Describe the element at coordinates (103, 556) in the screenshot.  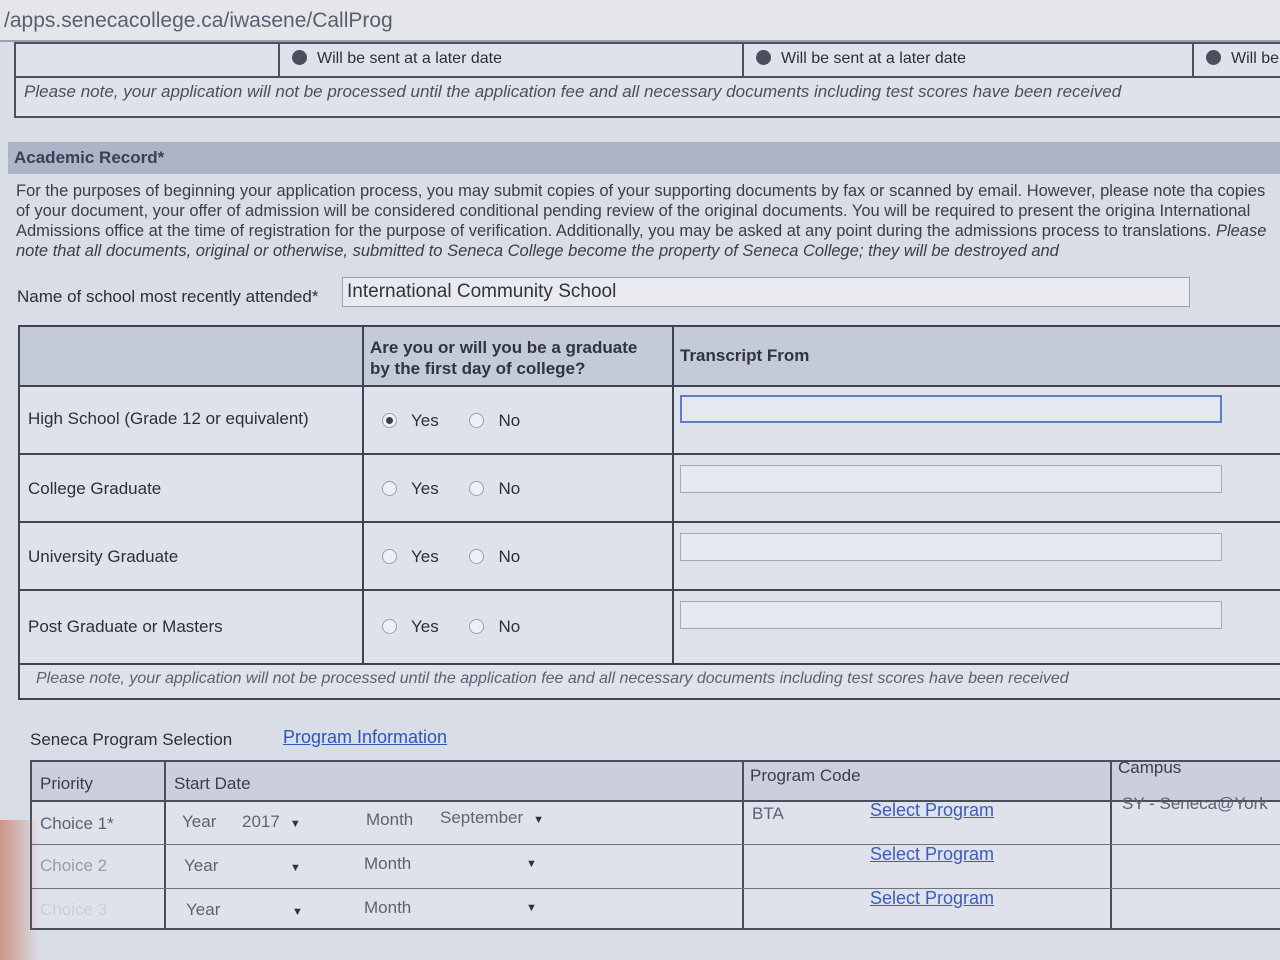
I see `row-label: University Graduate` at that location.